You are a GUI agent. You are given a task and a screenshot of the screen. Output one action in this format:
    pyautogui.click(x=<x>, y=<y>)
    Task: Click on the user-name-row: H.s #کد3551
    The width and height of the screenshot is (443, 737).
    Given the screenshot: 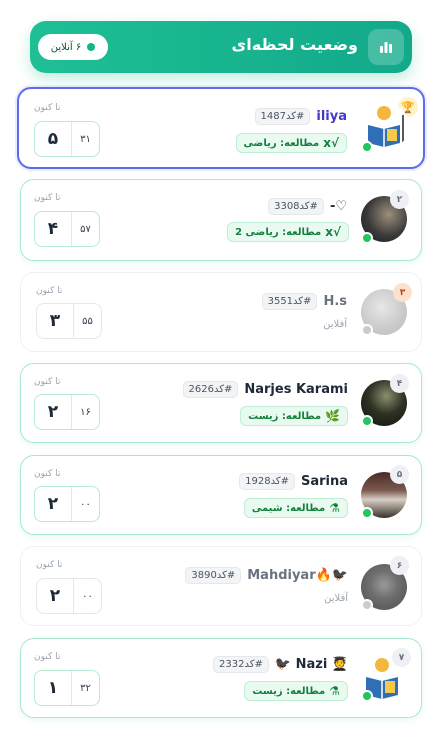 What is the action you would take?
    pyautogui.click(x=304, y=301)
    